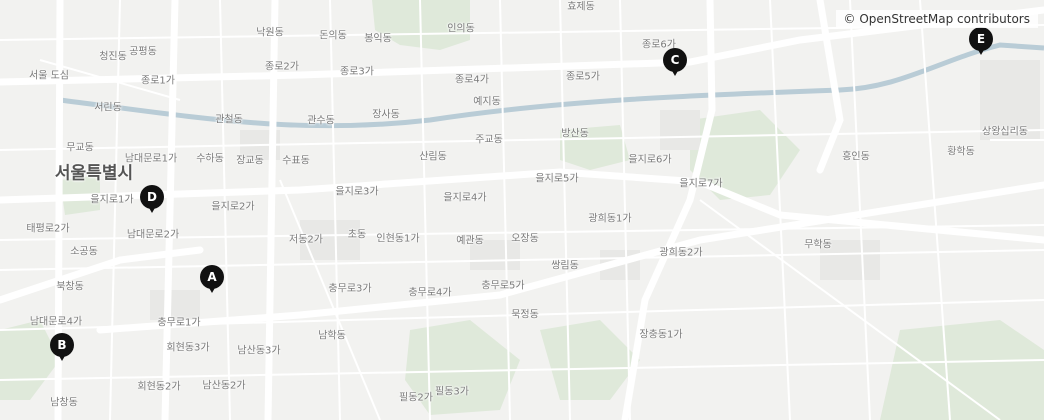  I want to click on marker-d: D, so click(152, 200).